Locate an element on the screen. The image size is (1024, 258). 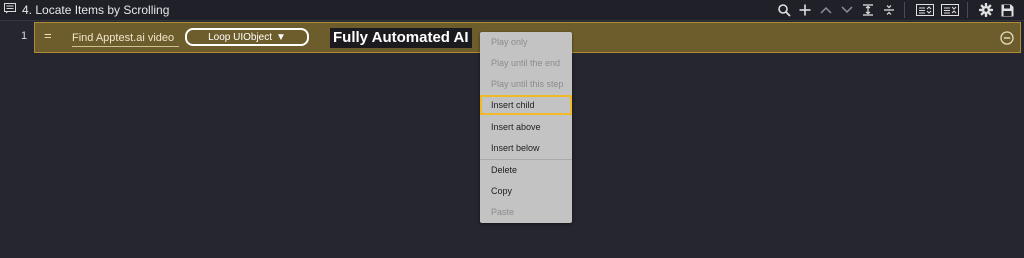
action-type-label: Loop UIObject is located at coordinates (240, 37).